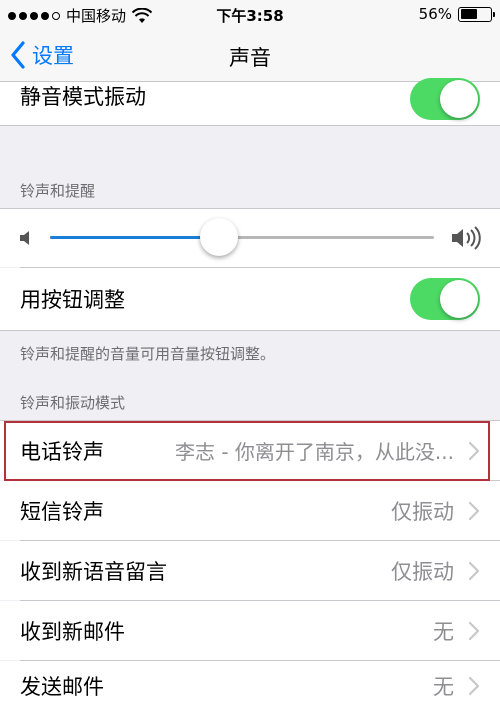 The image size is (500, 710). Describe the element at coordinates (247, 451) in the screenshot. I see `highlight-box` at that location.